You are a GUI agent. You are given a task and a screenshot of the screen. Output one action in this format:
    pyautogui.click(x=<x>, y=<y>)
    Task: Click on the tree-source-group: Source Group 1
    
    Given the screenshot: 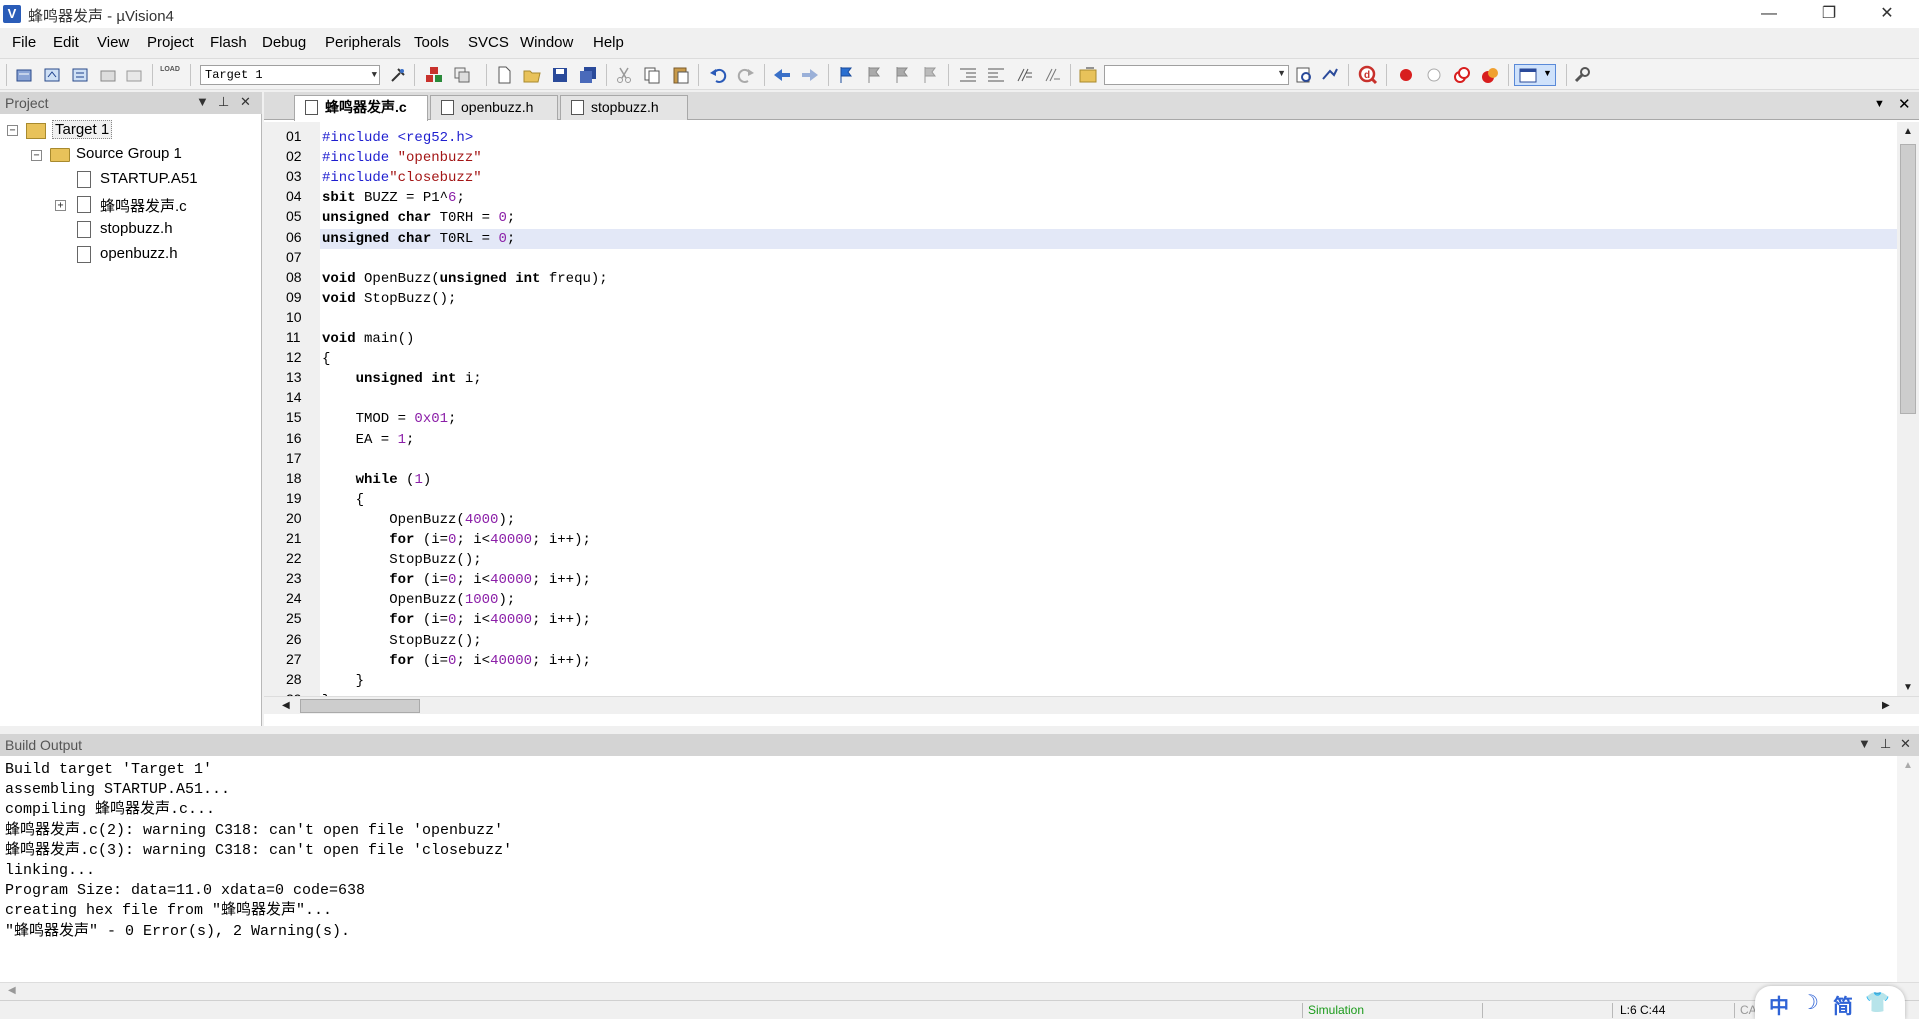 What is the action you would take?
    pyautogui.click(x=129, y=153)
    